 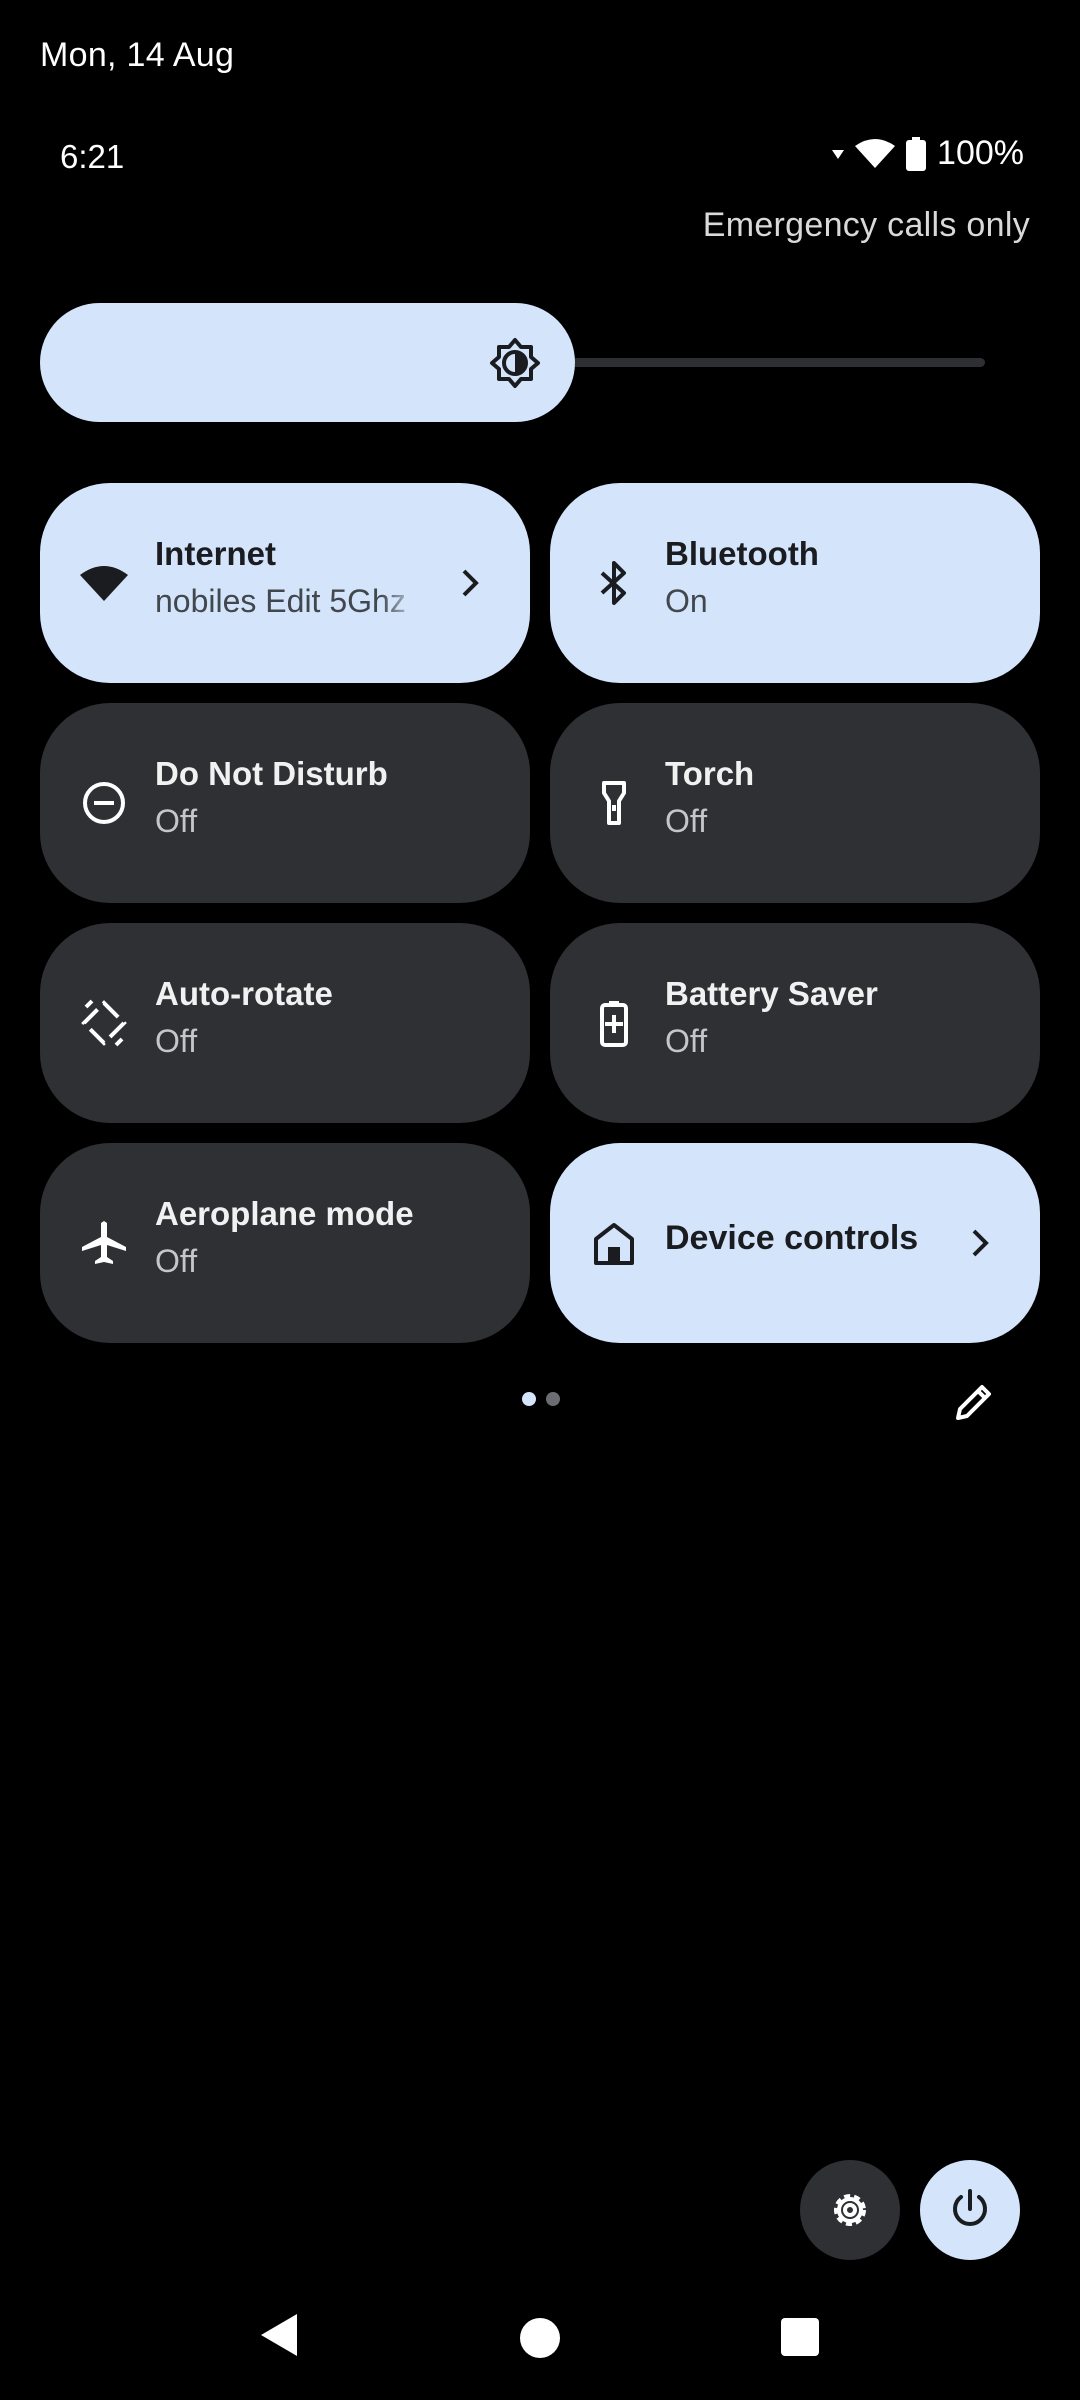 What do you see at coordinates (927, 153) in the screenshot?
I see `status-icons: 100%` at bounding box center [927, 153].